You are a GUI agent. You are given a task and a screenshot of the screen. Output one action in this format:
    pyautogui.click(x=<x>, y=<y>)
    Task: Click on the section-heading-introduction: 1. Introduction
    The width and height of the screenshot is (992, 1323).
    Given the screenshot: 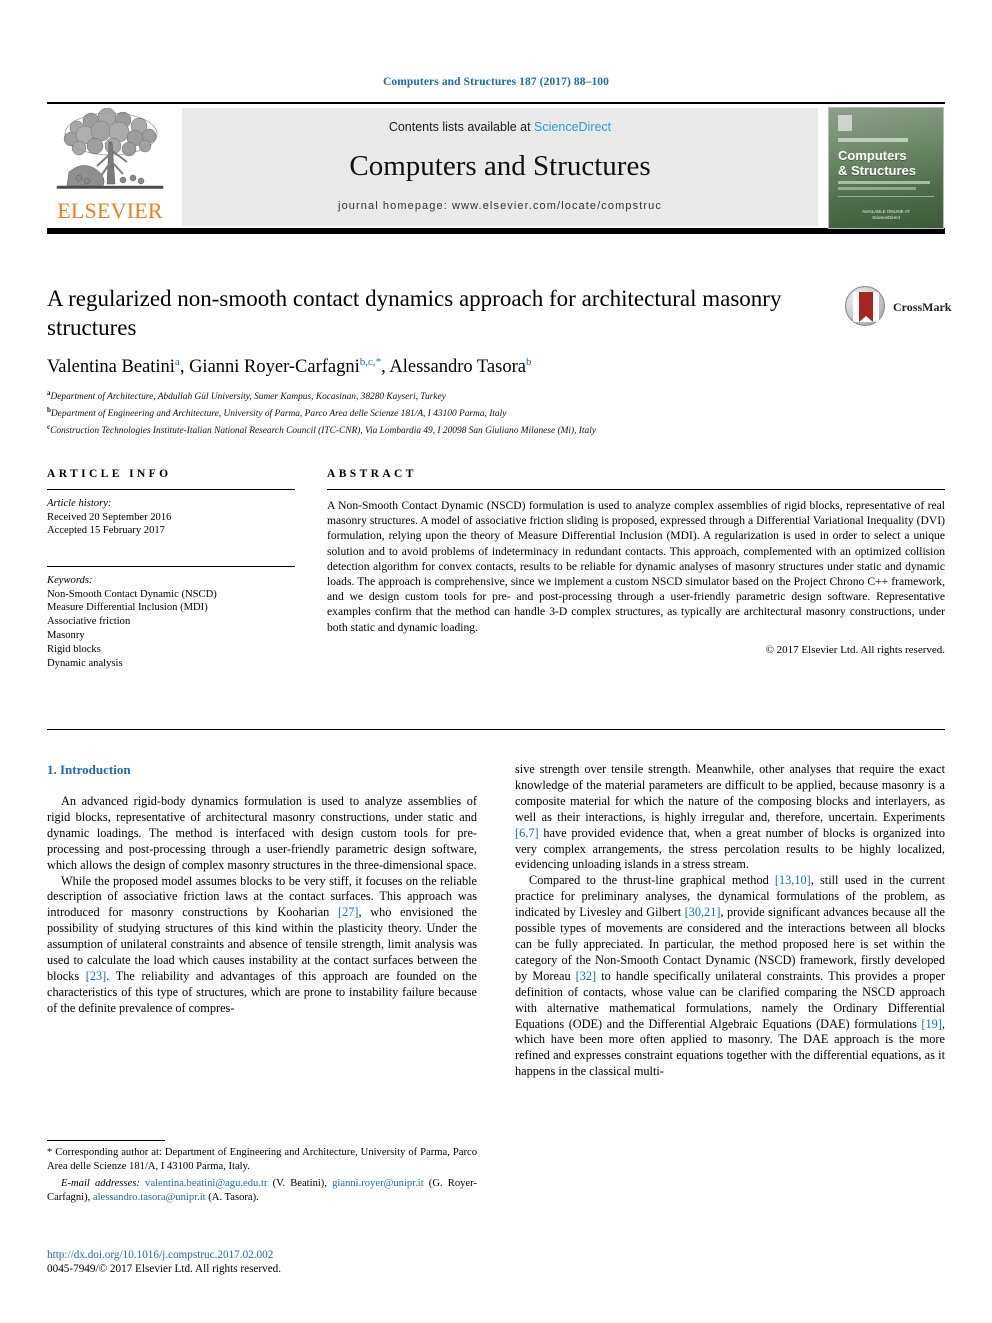 What is the action you would take?
    pyautogui.click(x=89, y=769)
    